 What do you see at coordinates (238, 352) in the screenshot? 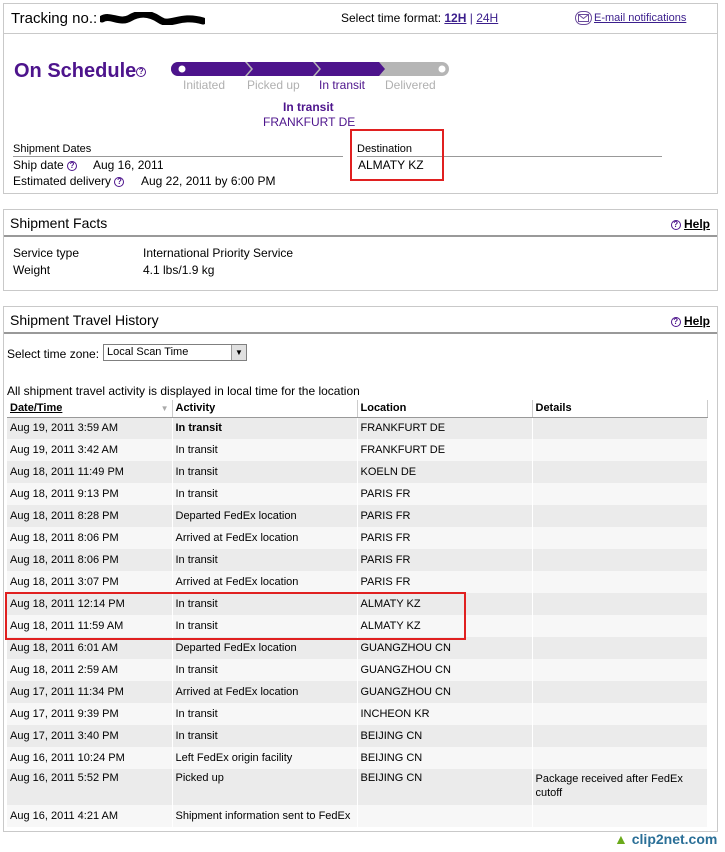
I see `dropdown-arrow-icon: ▼` at bounding box center [238, 352].